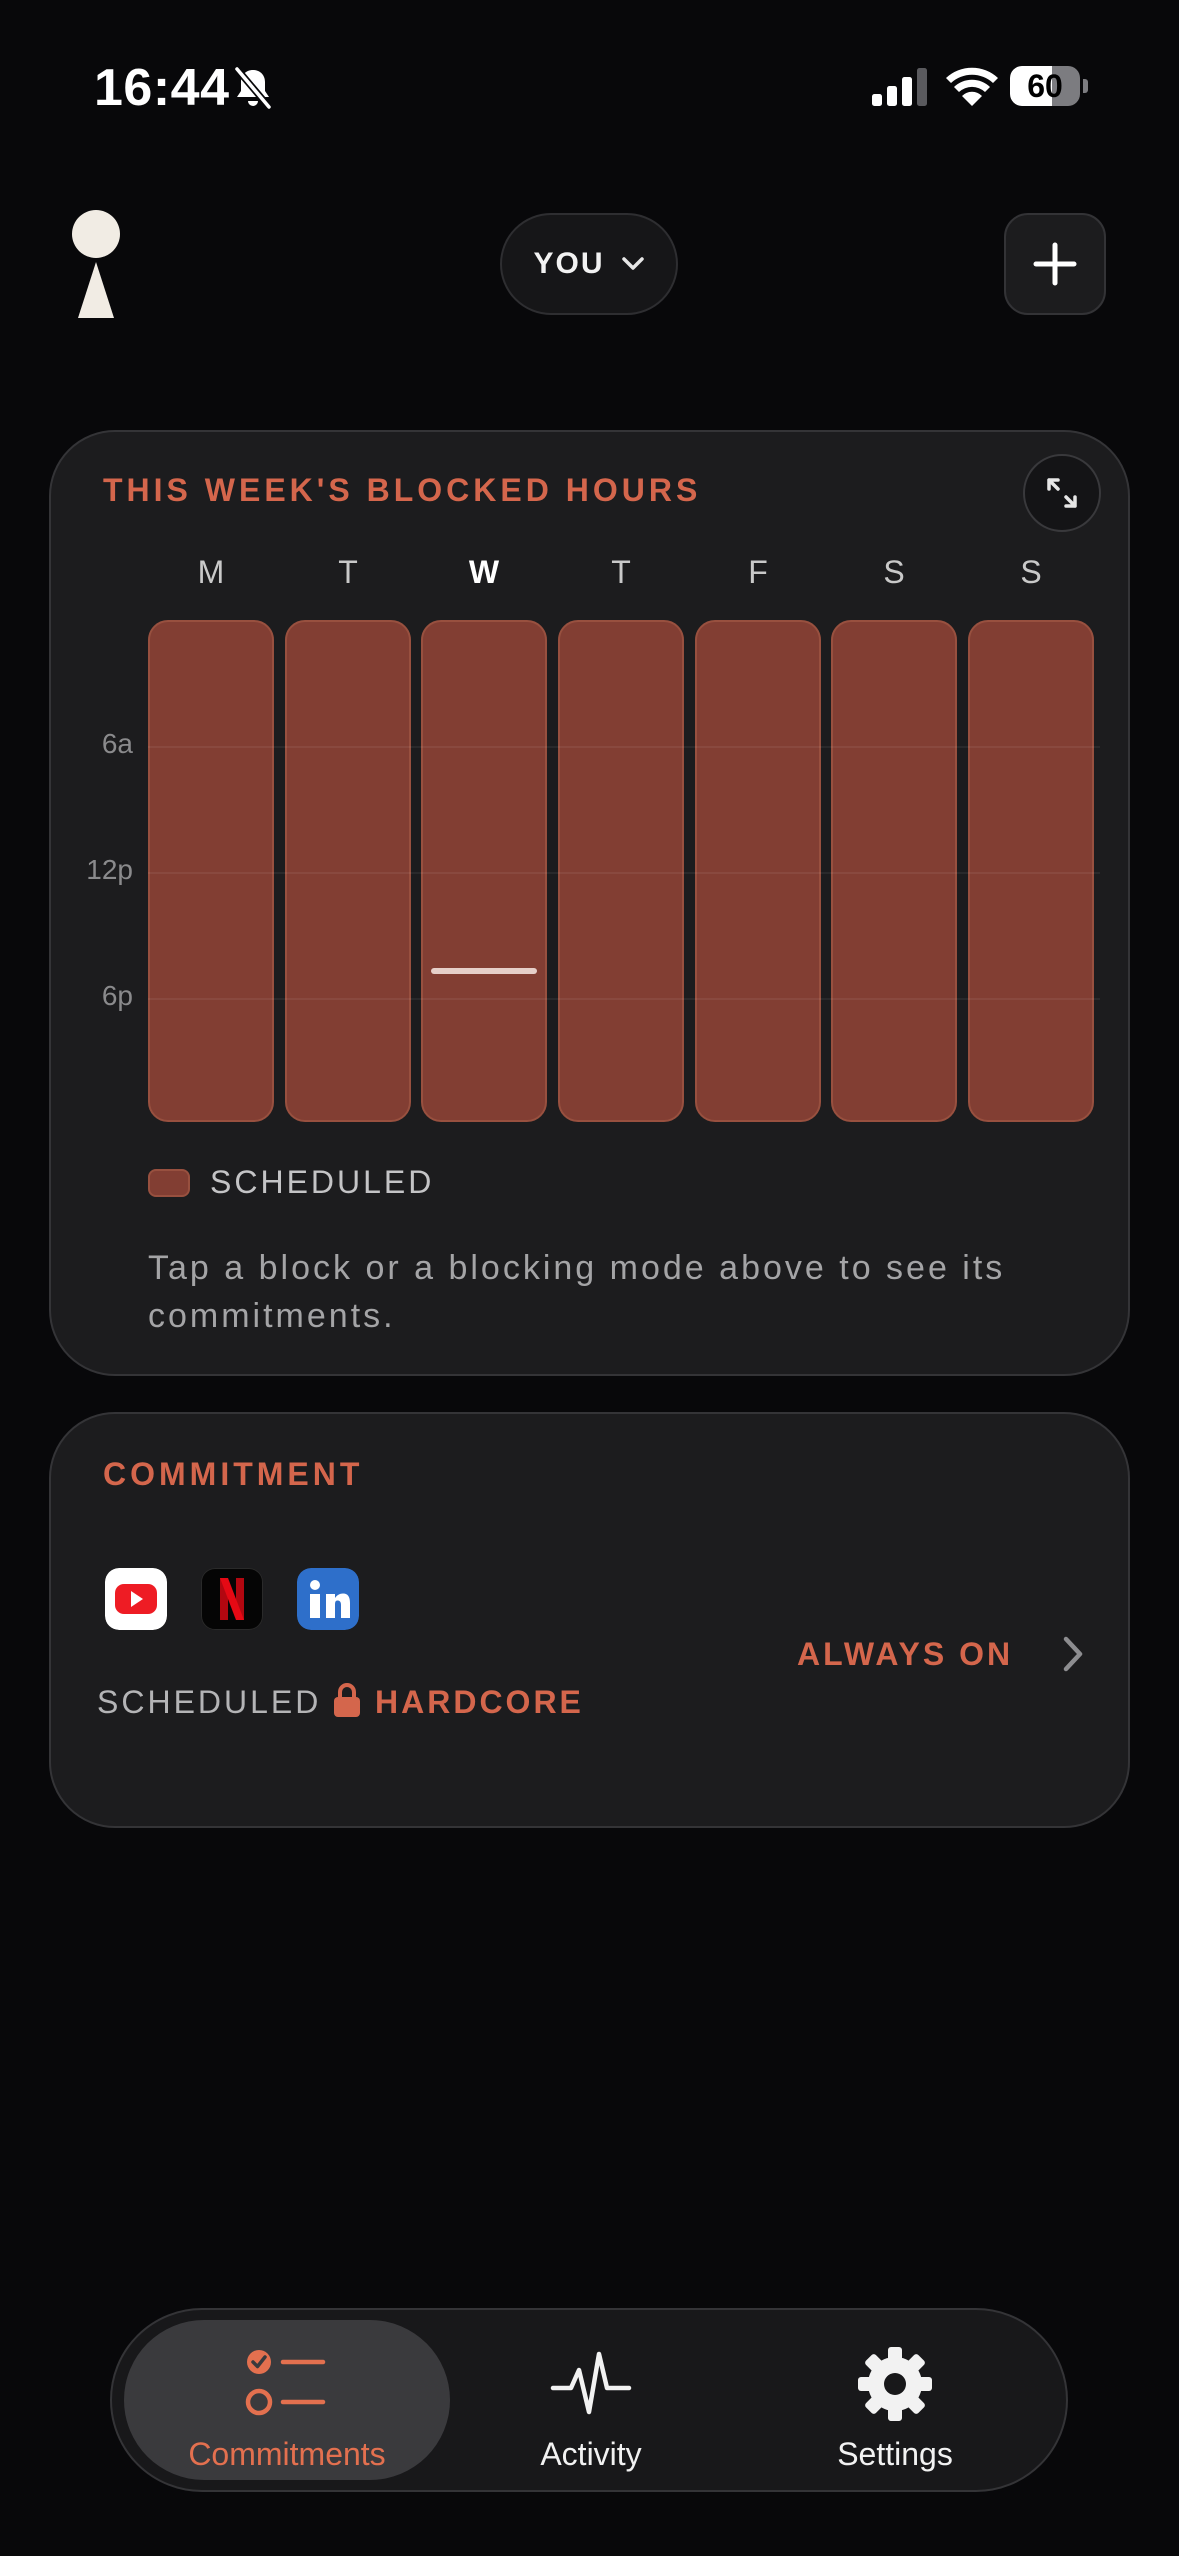 The image size is (1179, 2556). I want to click on battery-indicator: 60, so click(1049, 86).